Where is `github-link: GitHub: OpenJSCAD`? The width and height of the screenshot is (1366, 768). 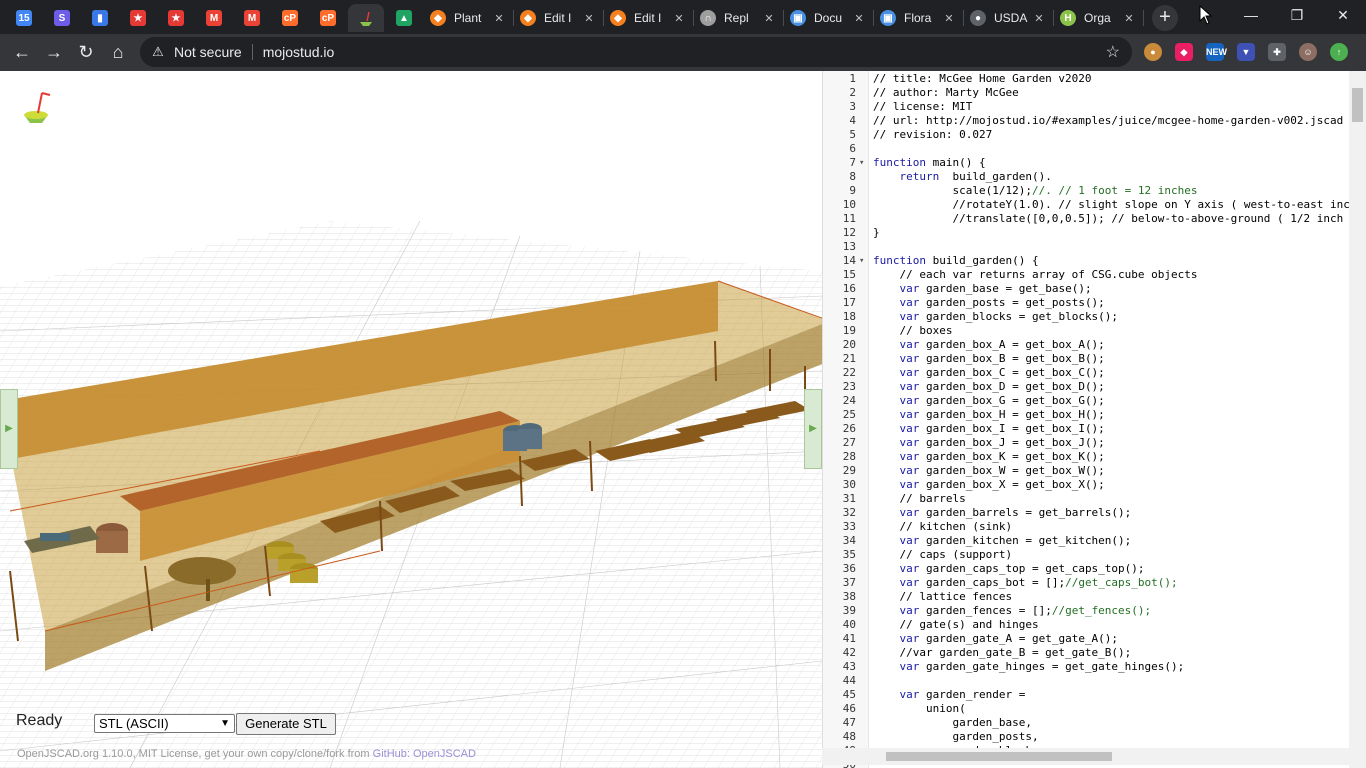
github-link: GitHub: OpenJSCAD is located at coordinates (424, 754).